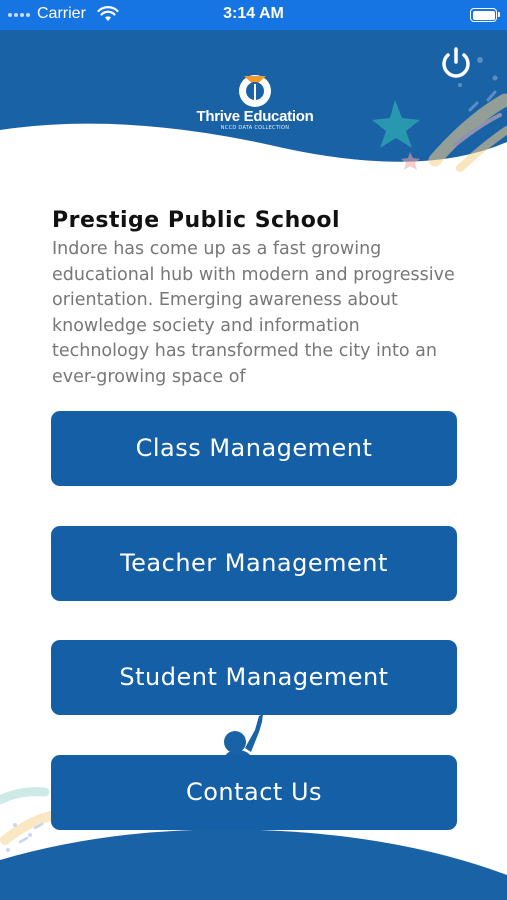 The image size is (507, 900). I want to click on status-bar: Carrier 3:14 AM, so click(253, 15).